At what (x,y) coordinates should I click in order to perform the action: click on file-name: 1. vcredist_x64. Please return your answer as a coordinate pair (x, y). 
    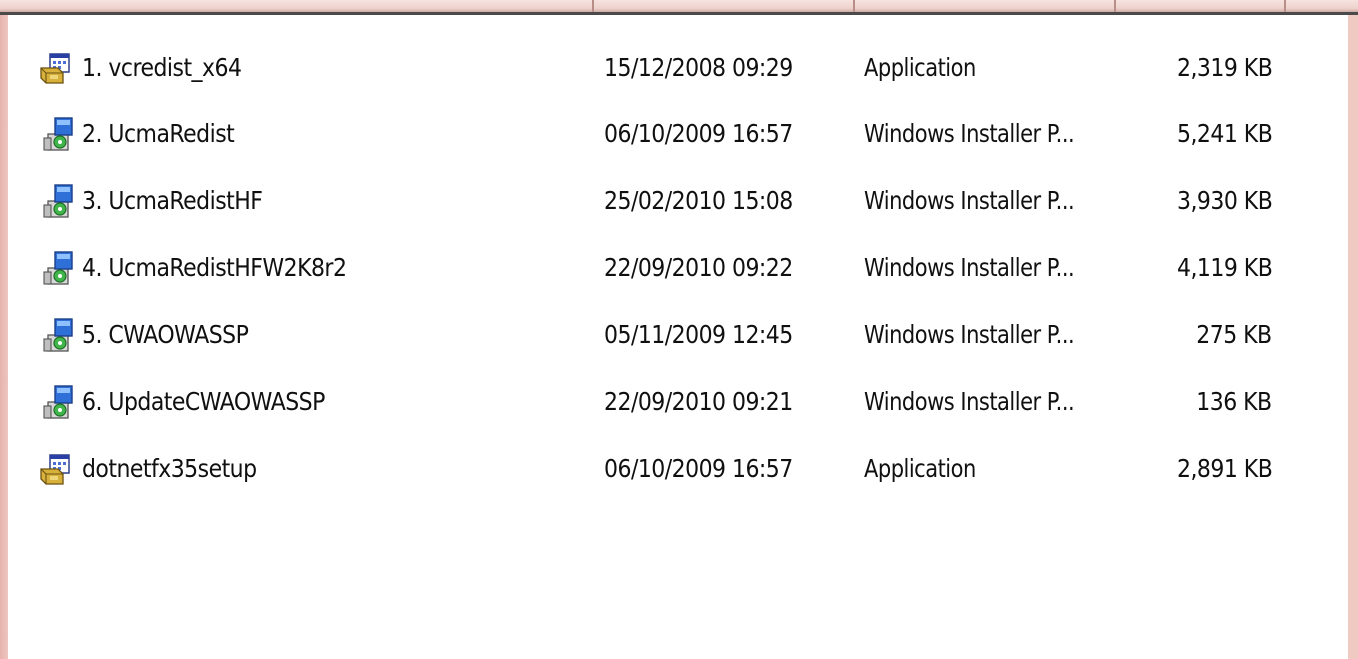
    Looking at the image, I should click on (162, 68).